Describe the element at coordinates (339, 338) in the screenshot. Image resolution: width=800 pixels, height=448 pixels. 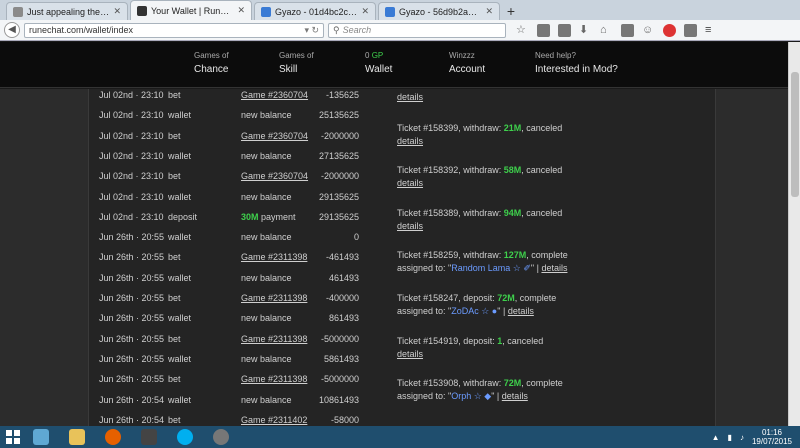
I see `tx-amount: -5000000` at that location.